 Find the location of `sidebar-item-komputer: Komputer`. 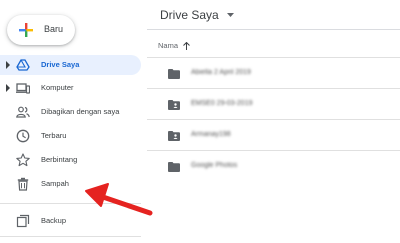

sidebar-item-komputer: Komputer is located at coordinates (70, 88).